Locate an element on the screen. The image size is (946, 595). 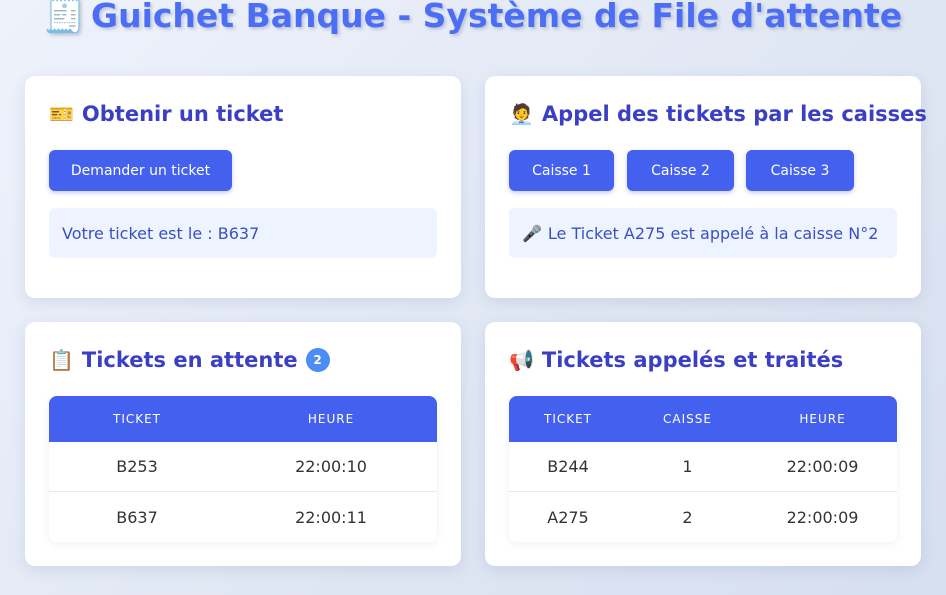
megaphone-icon: 📢 is located at coordinates (521, 360).